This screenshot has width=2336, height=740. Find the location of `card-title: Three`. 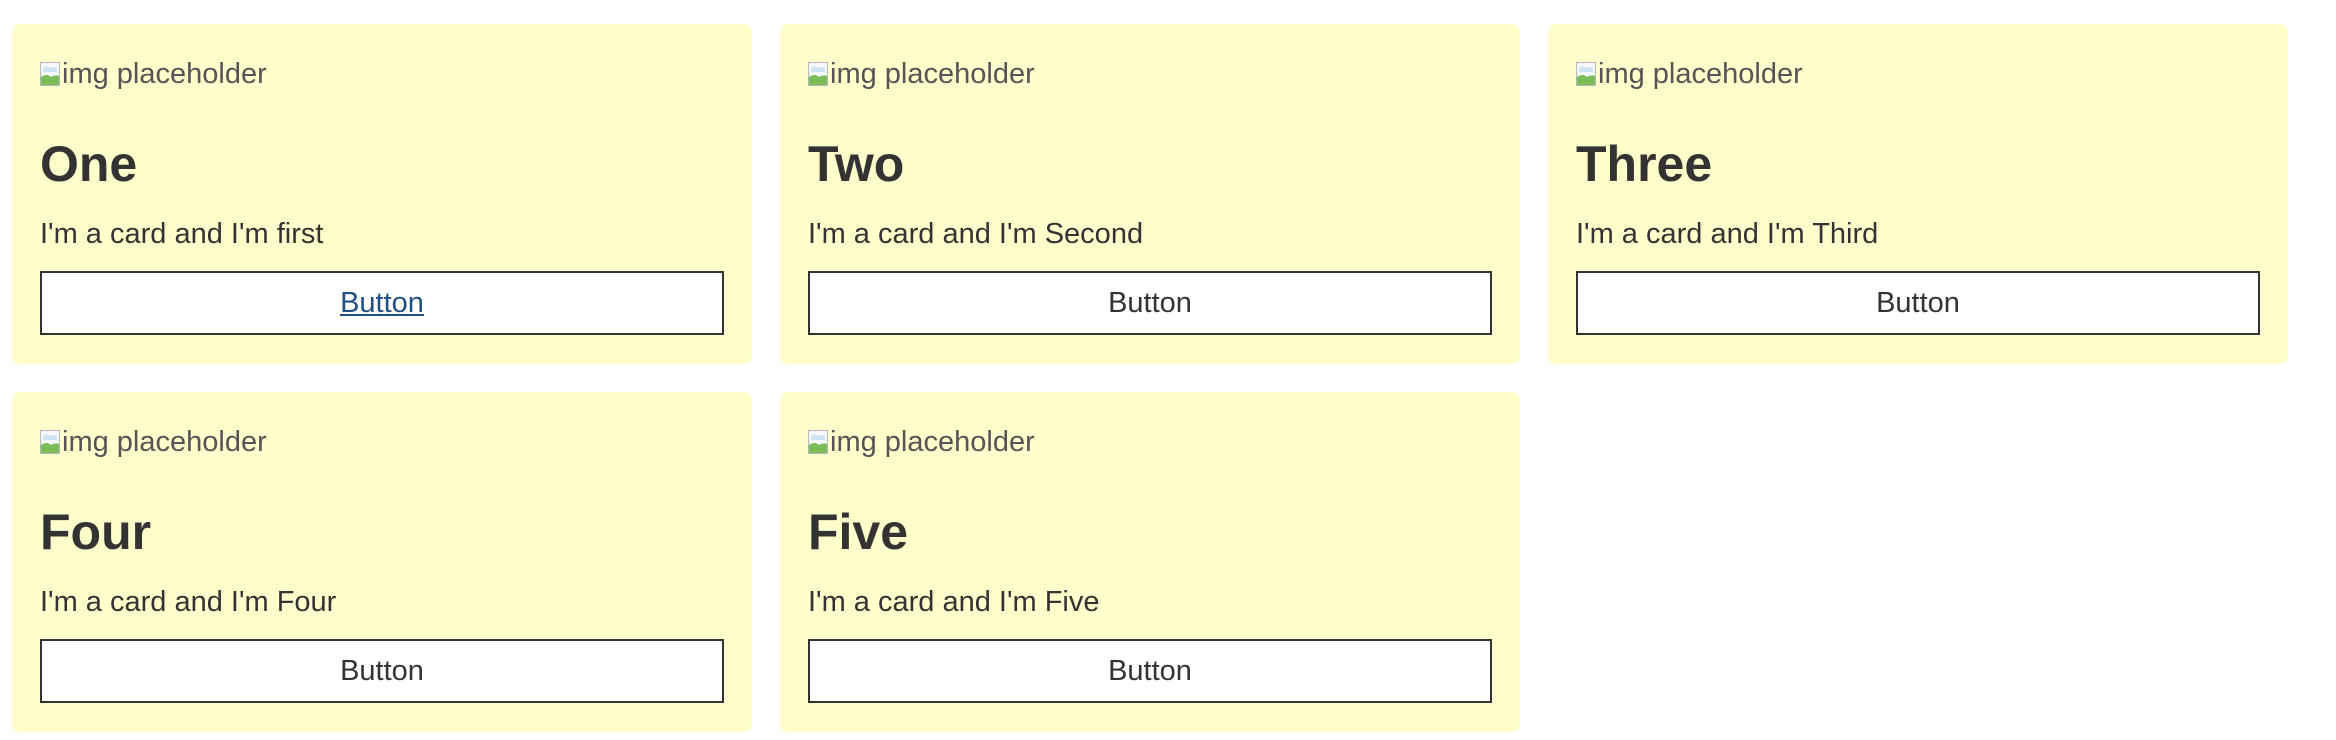

card-title: Three is located at coordinates (1644, 164).